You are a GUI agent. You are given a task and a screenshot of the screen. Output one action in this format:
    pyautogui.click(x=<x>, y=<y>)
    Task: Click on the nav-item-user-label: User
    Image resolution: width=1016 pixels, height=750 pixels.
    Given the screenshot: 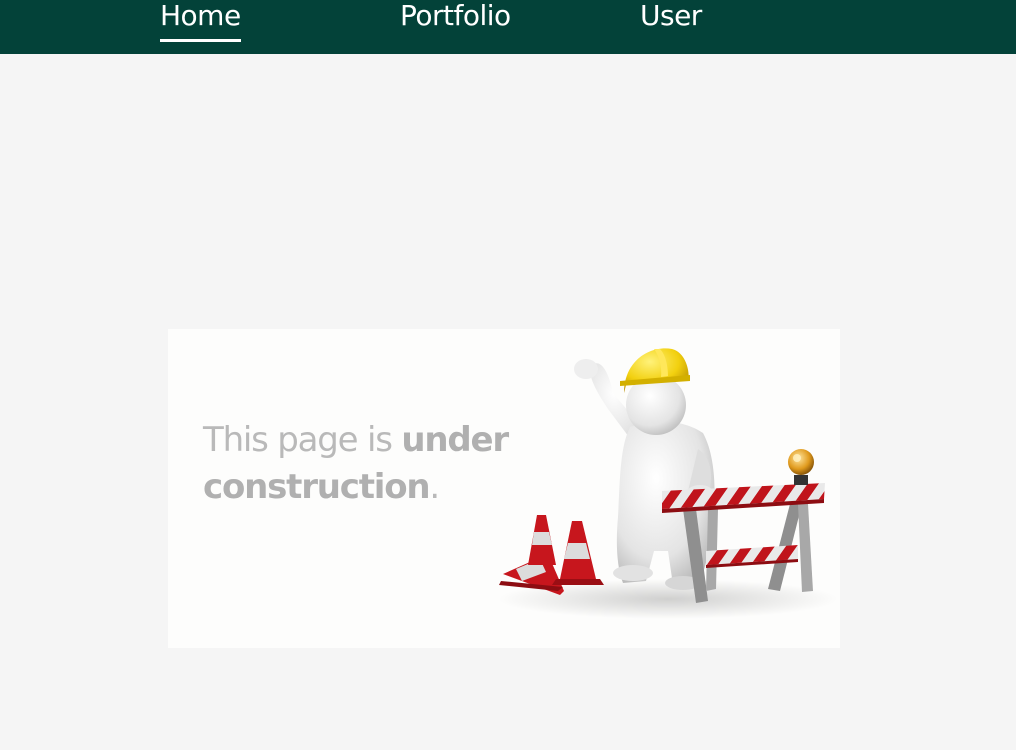 What is the action you would take?
    pyautogui.click(x=671, y=16)
    